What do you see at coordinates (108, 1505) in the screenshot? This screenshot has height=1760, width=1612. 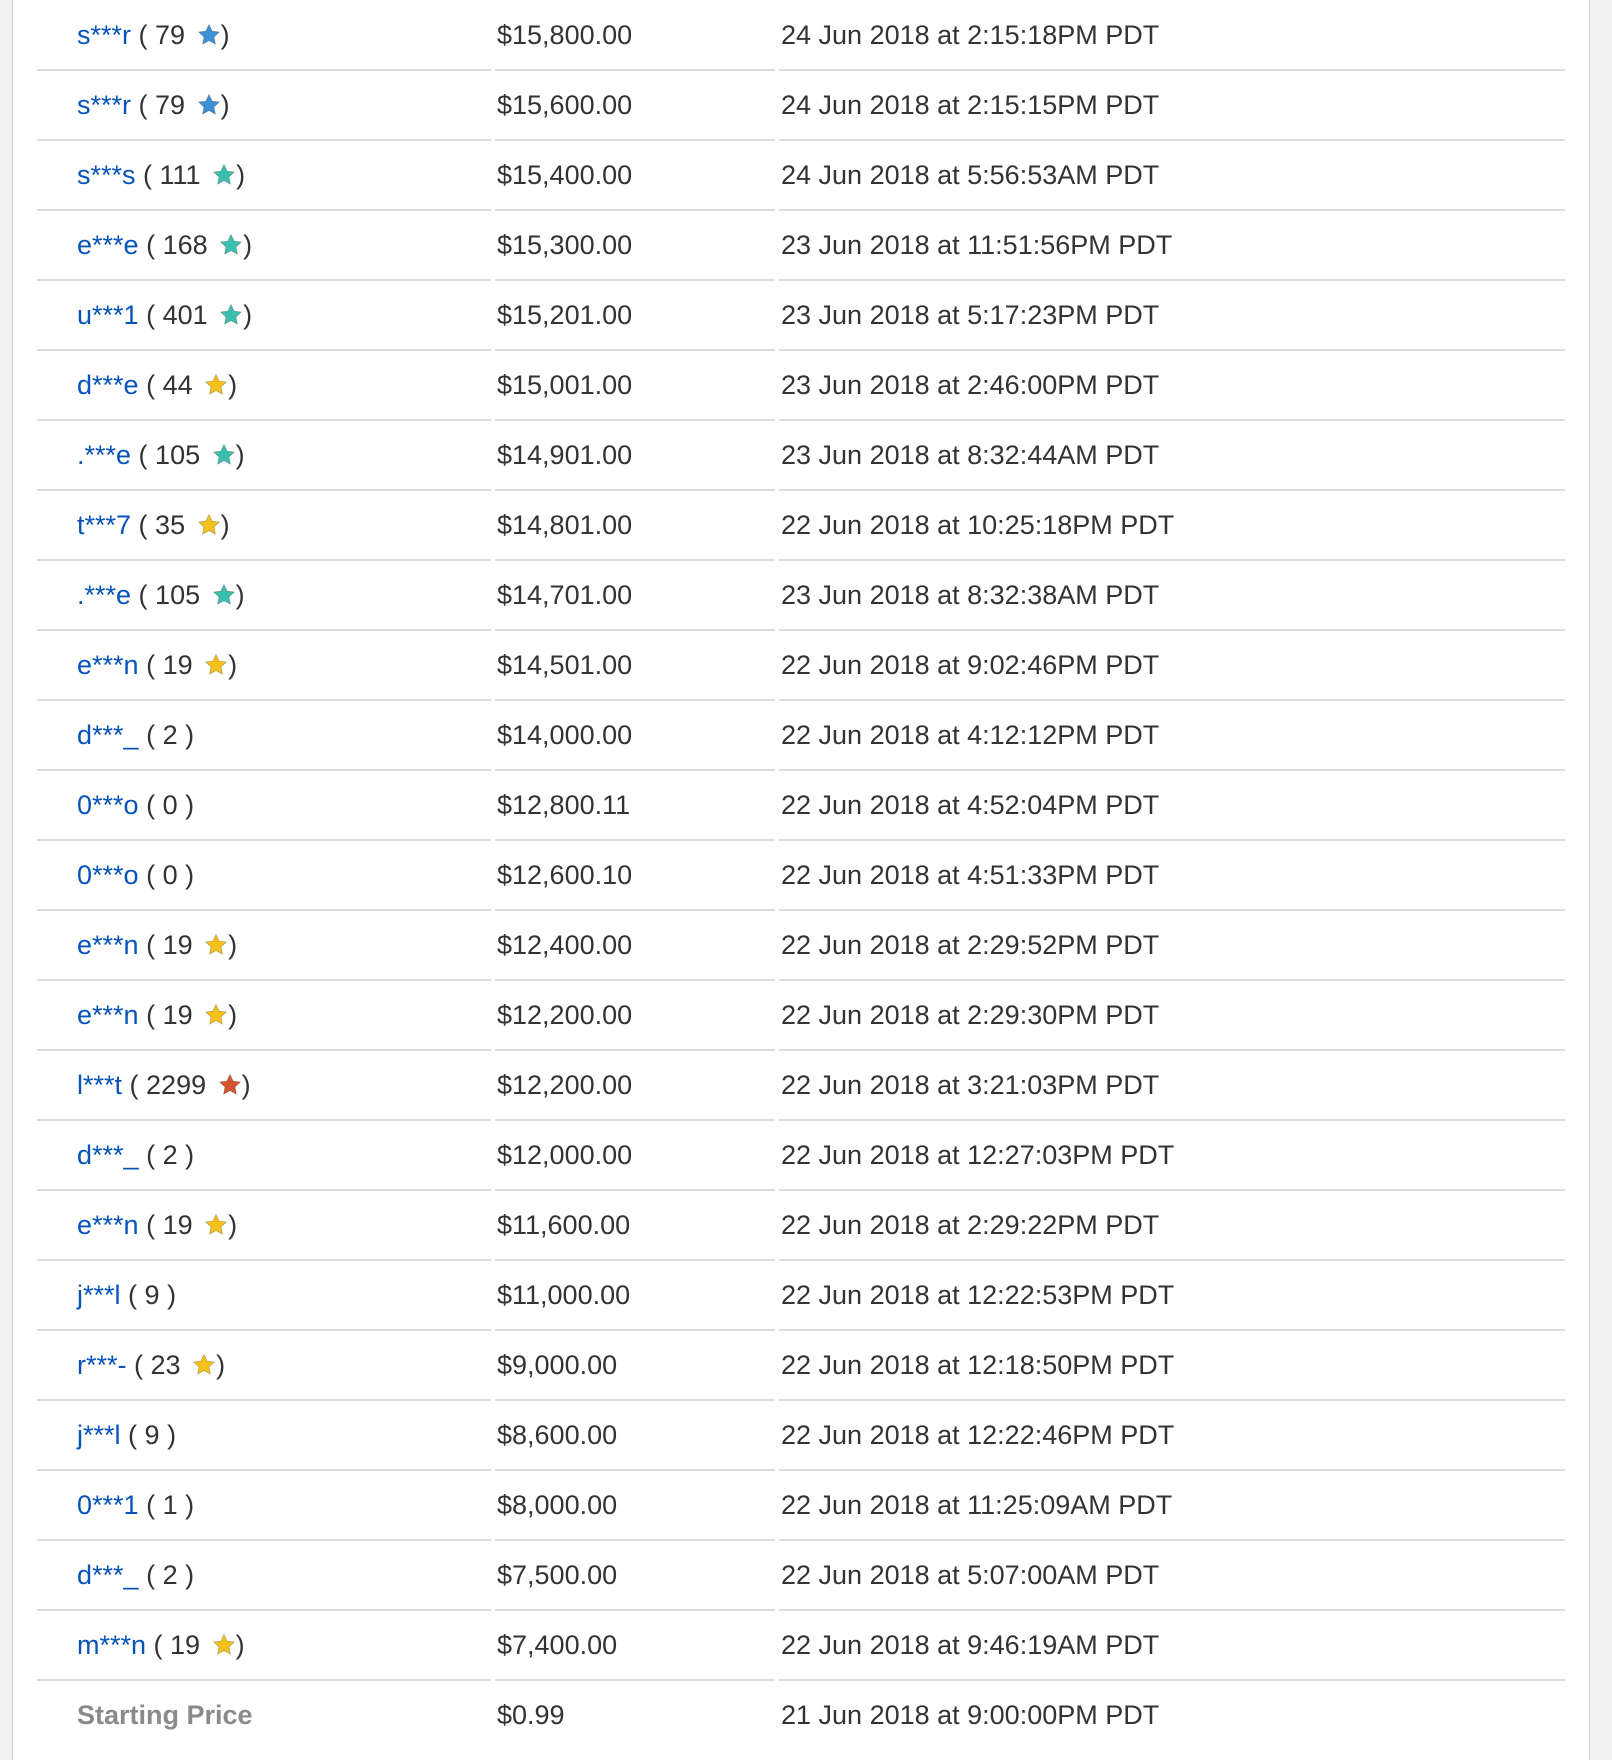 I see `bidder-name-link: 0***1` at bounding box center [108, 1505].